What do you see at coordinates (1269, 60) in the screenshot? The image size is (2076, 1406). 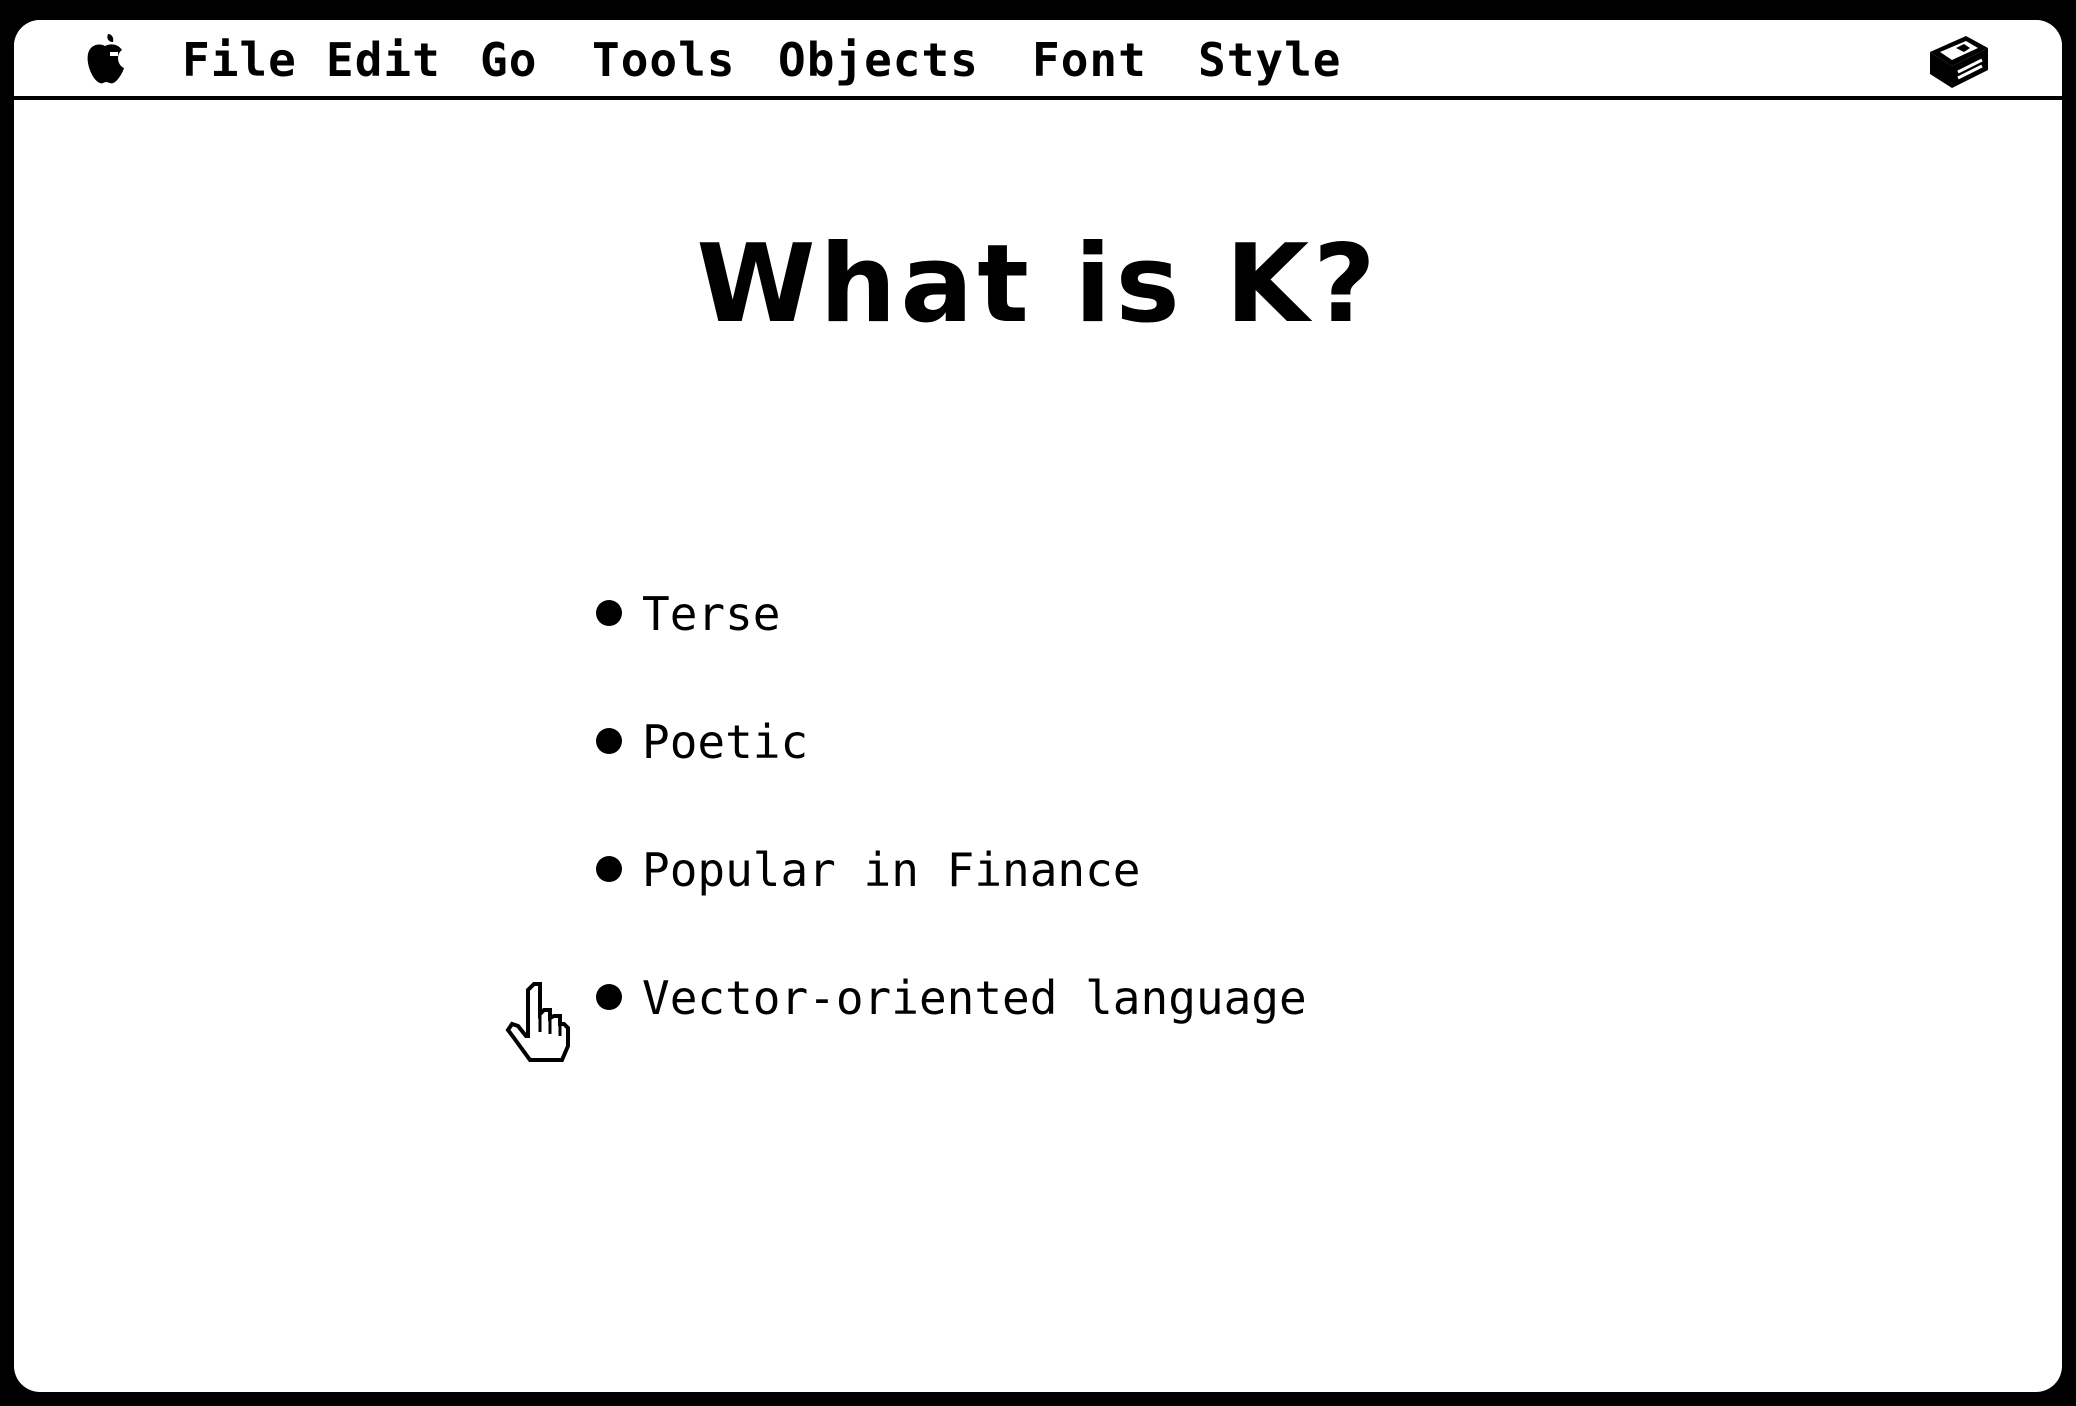 I see `menu-style: Style` at bounding box center [1269, 60].